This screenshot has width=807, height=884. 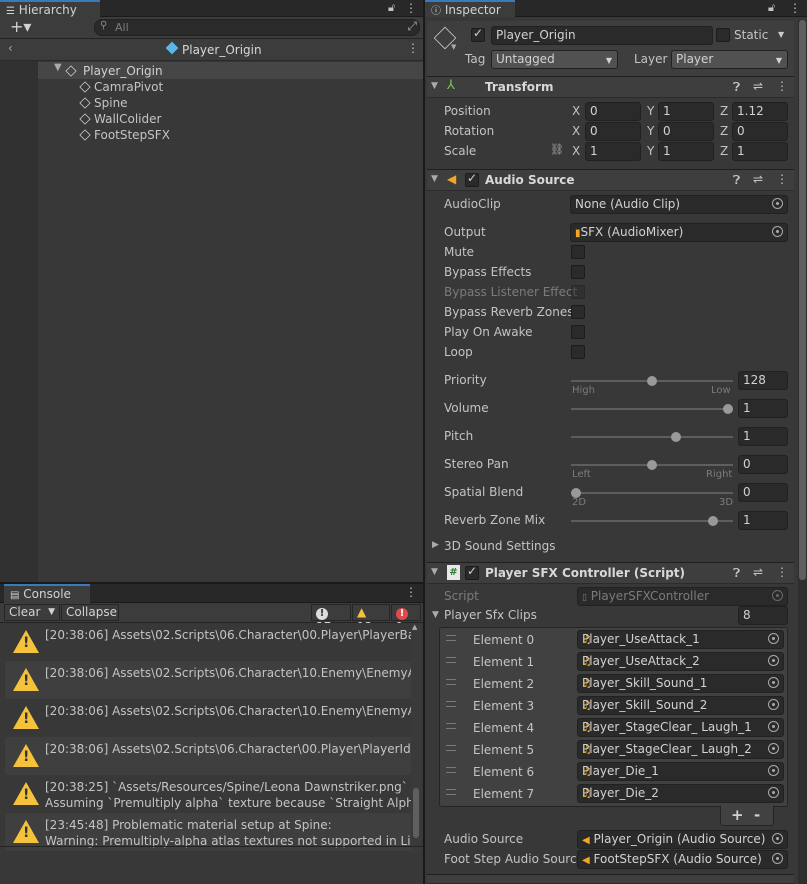 What do you see at coordinates (763, 492) in the screenshot?
I see `spatial-blend-field: 0` at bounding box center [763, 492].